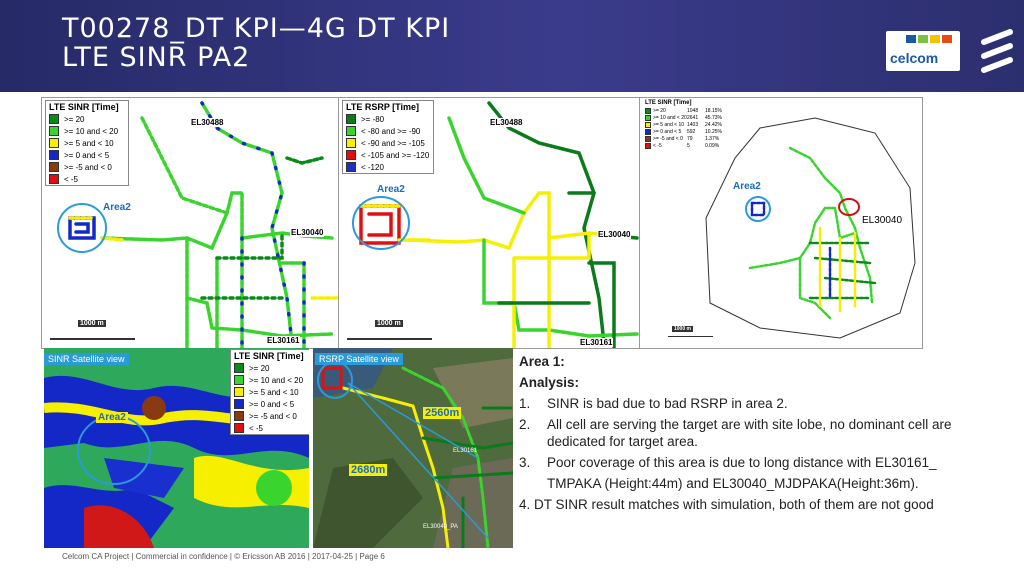  I want to click on analysis-heading: Area 1:, so click(542, 361).